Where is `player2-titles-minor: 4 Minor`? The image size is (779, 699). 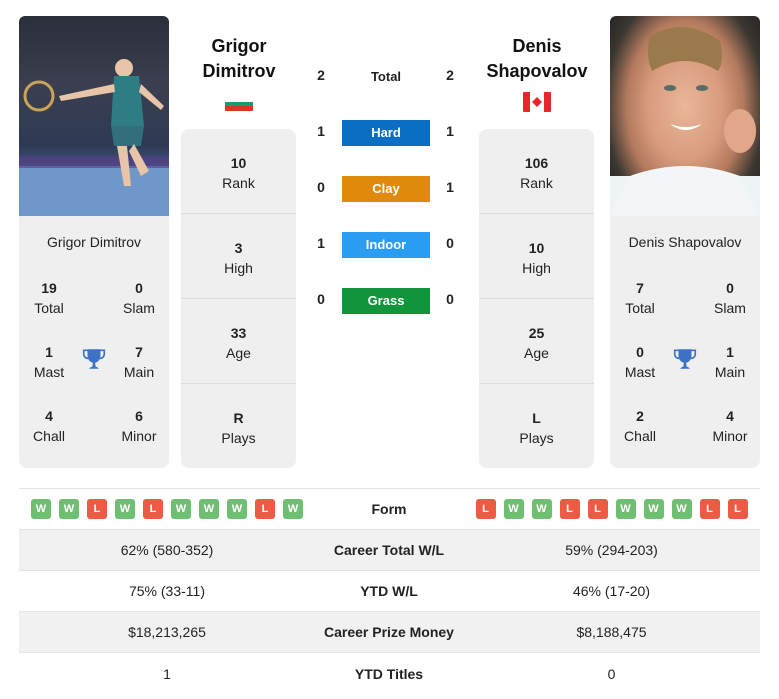 player2-titles-minor: 4 Minor is located at coordinates (730, 426).